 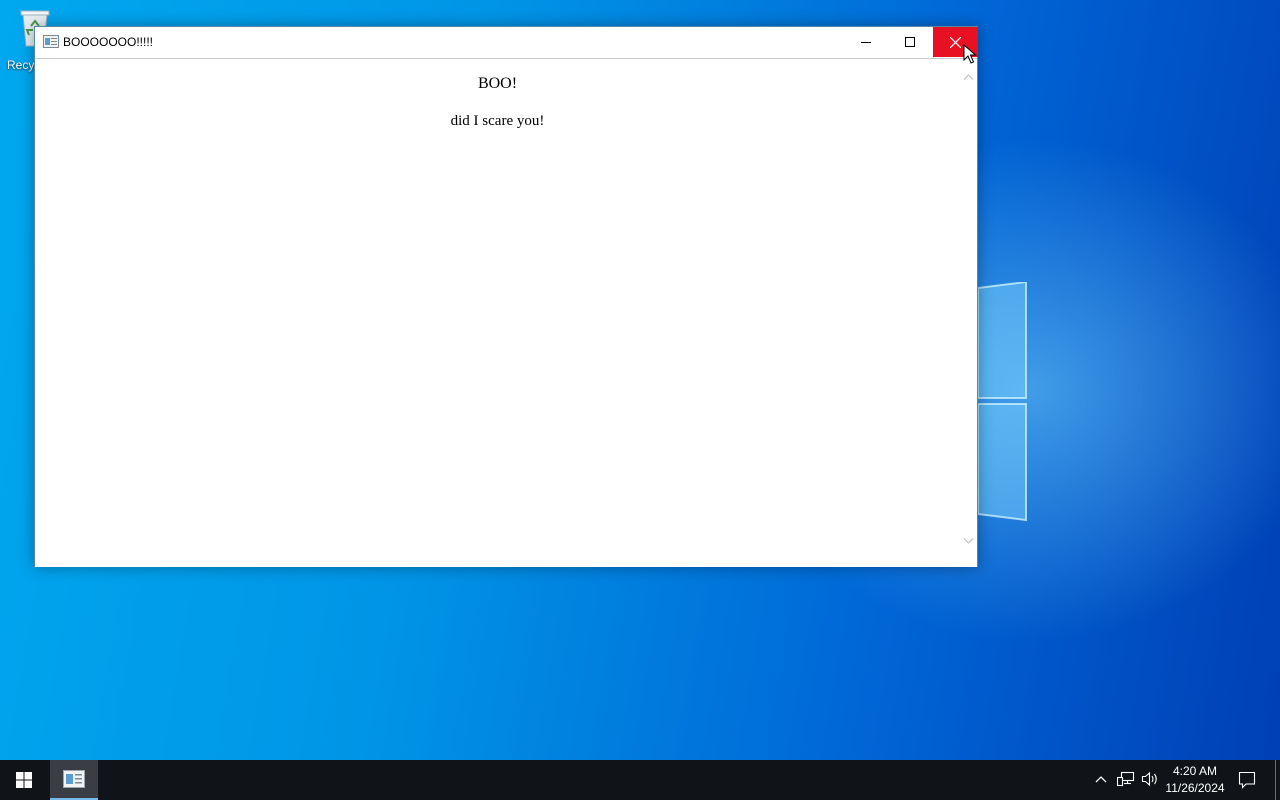 I want to click on show-desktop-button, so click(x=1275, y=780).